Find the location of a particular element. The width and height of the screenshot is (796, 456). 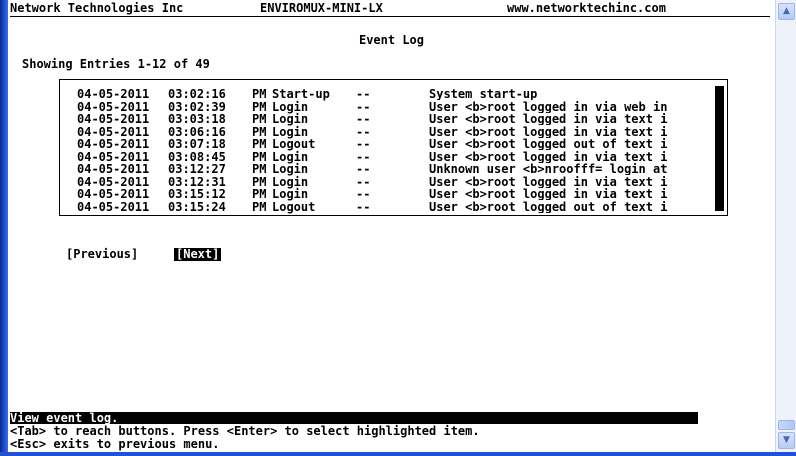

window-border-bottom is located at coordinates (398, 454).